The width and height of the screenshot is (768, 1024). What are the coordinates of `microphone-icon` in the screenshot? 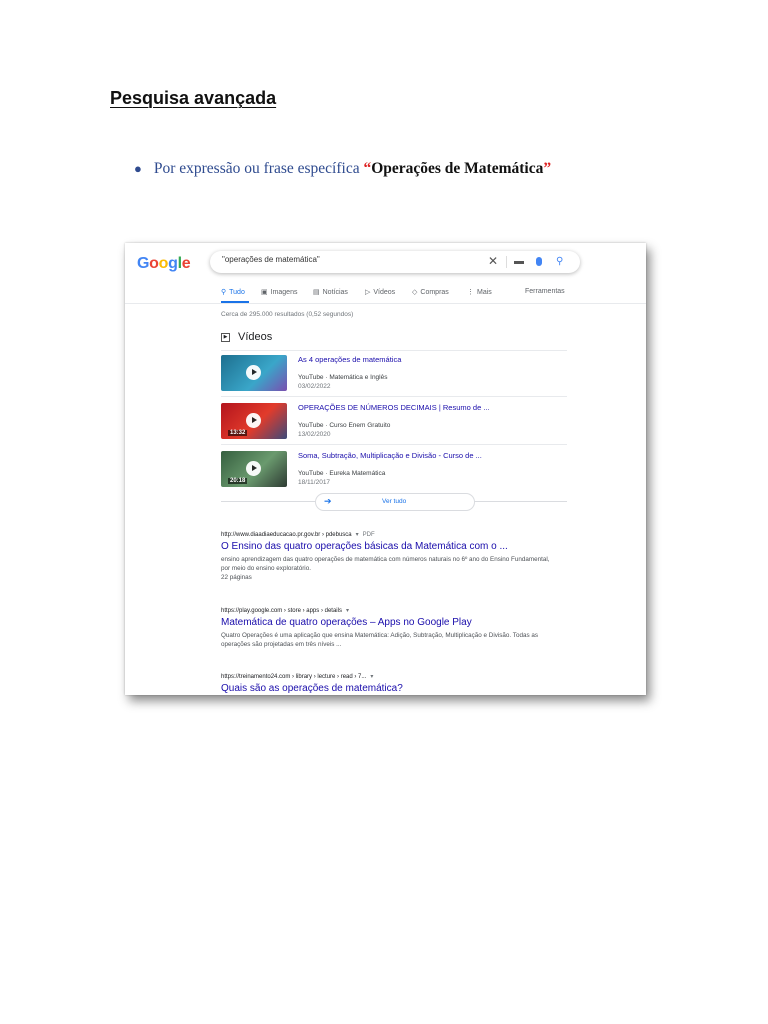 It's located at (539, 261).